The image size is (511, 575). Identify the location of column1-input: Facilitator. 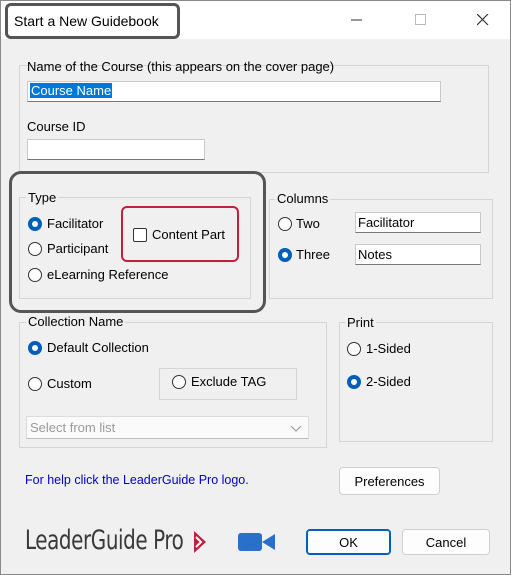
(418, 222).